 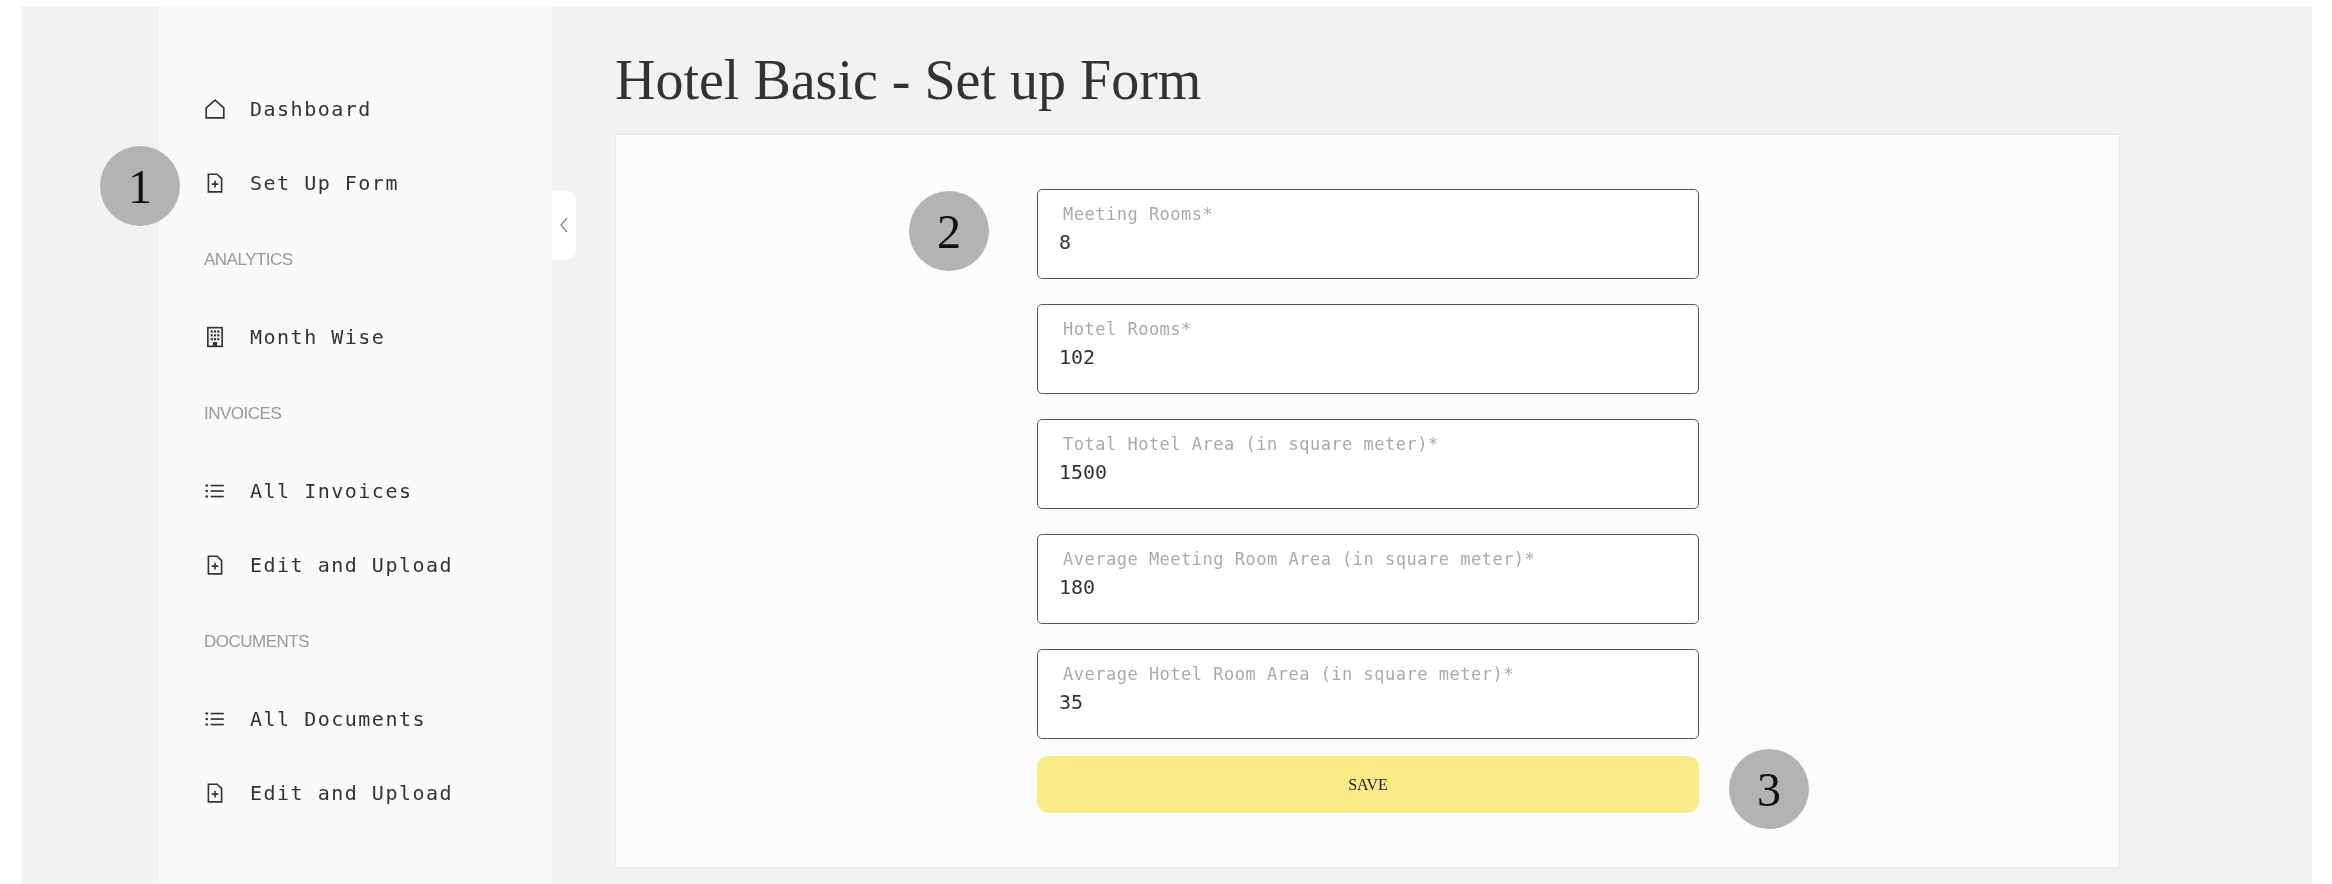 I want to click on field-value: 1500, so click(x=1083, y=472).